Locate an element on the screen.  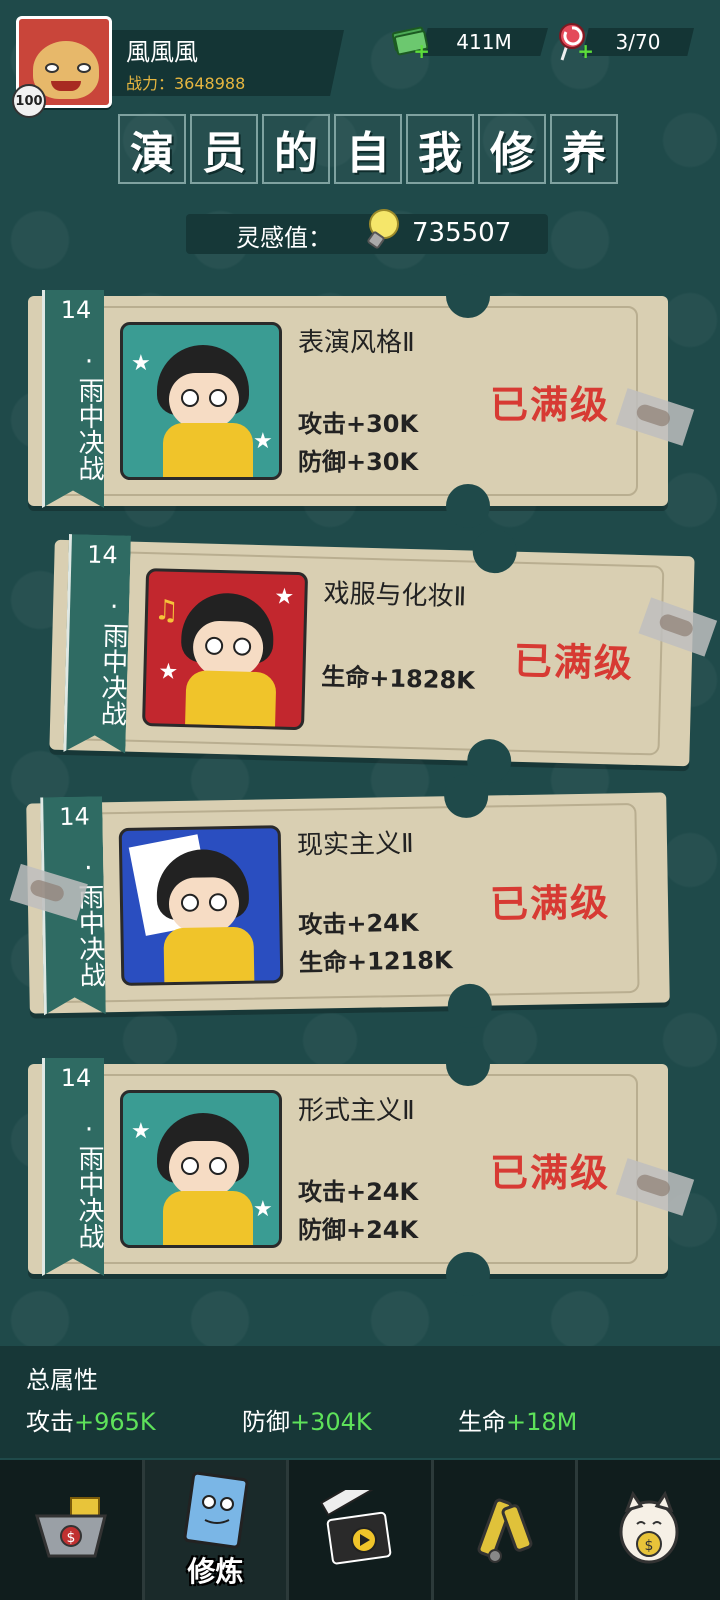
candy-add-button: + is located at coordinates (575, 41).